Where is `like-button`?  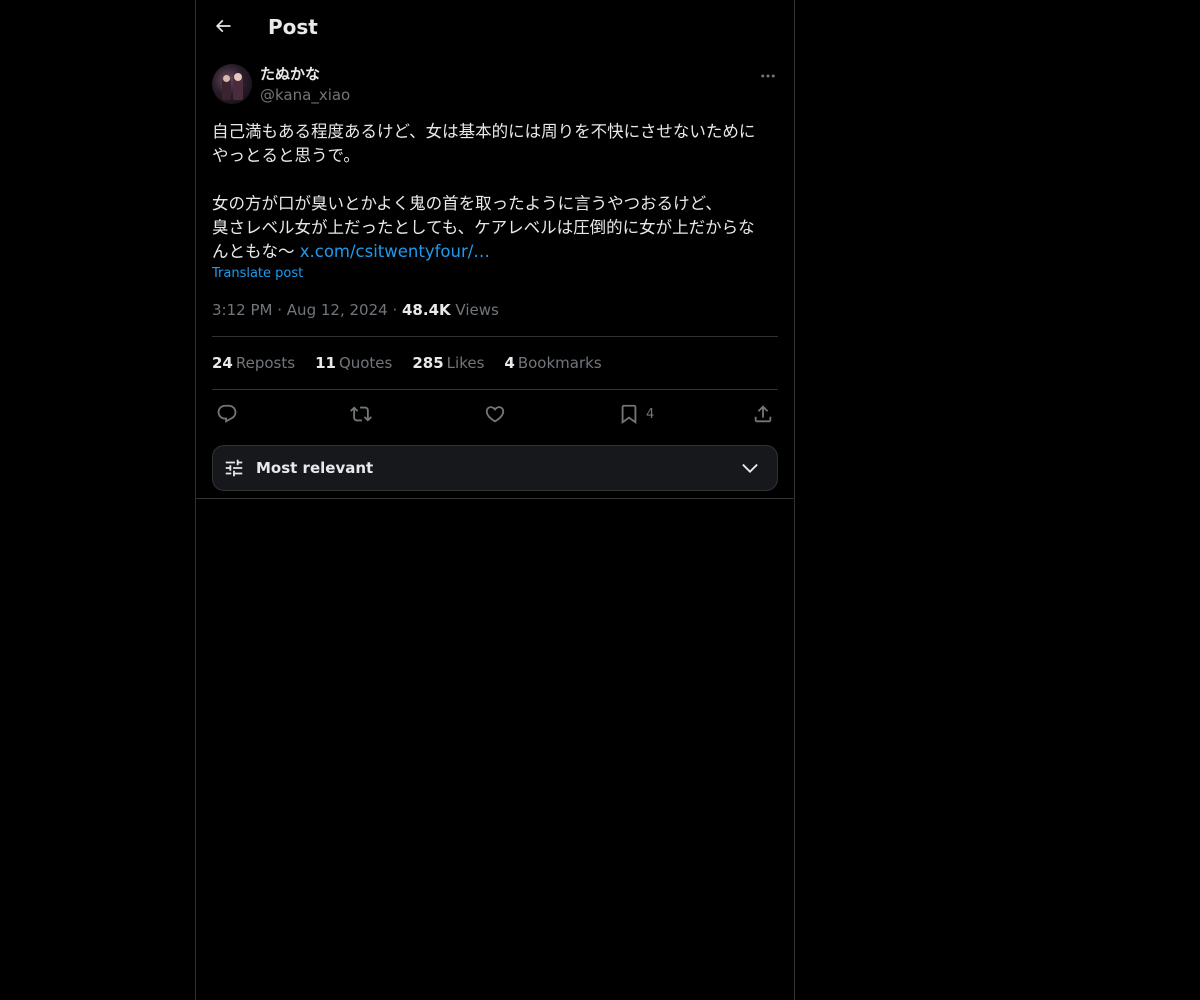 like-button is located at coordinates (495, 414).